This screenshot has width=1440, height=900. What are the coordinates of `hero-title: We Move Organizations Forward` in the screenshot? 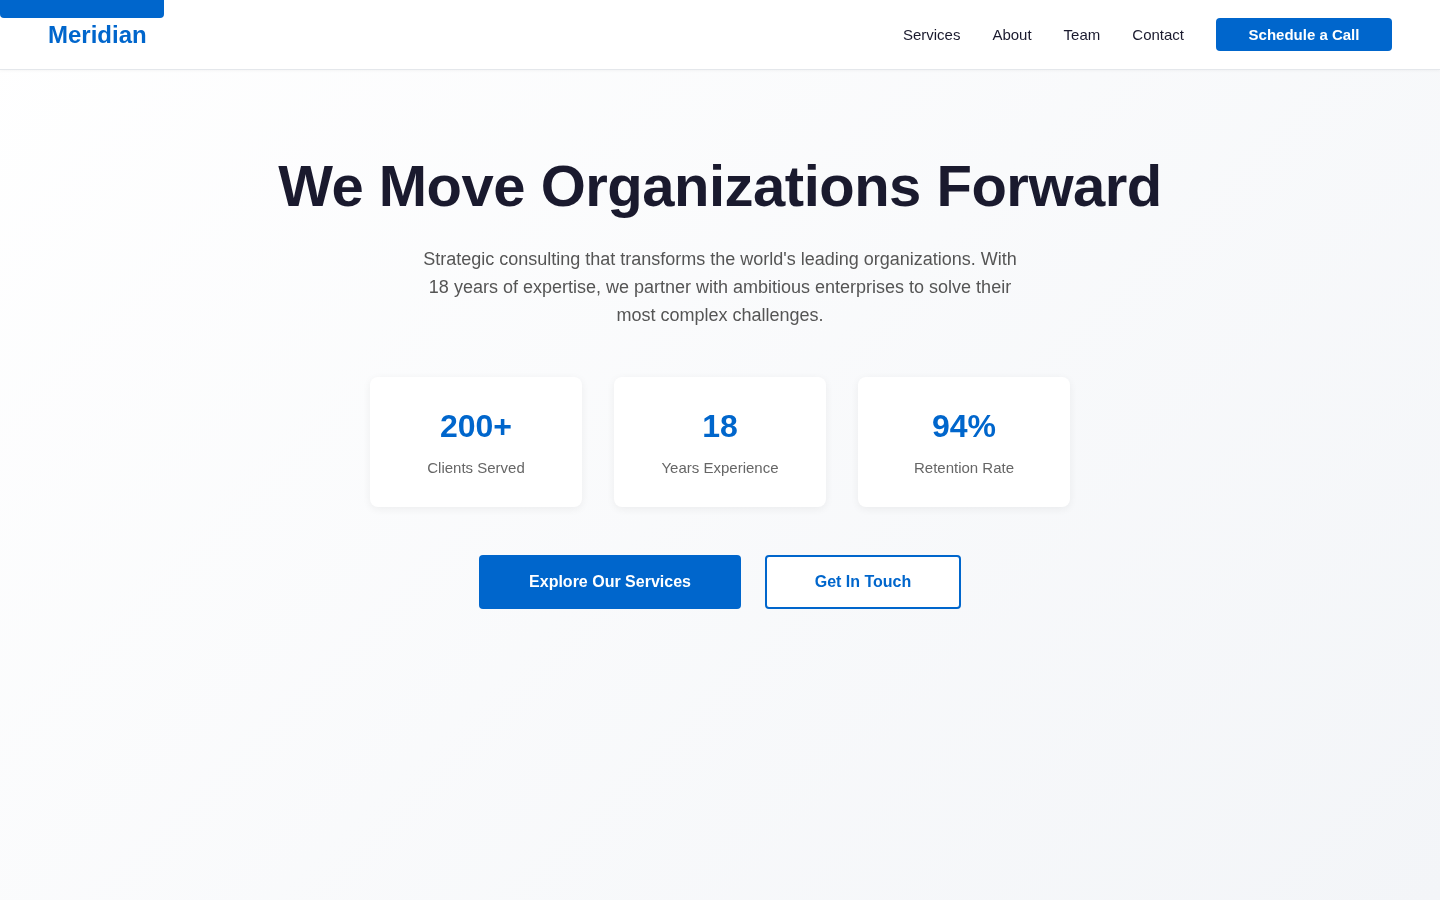 It's located at (720, 185).